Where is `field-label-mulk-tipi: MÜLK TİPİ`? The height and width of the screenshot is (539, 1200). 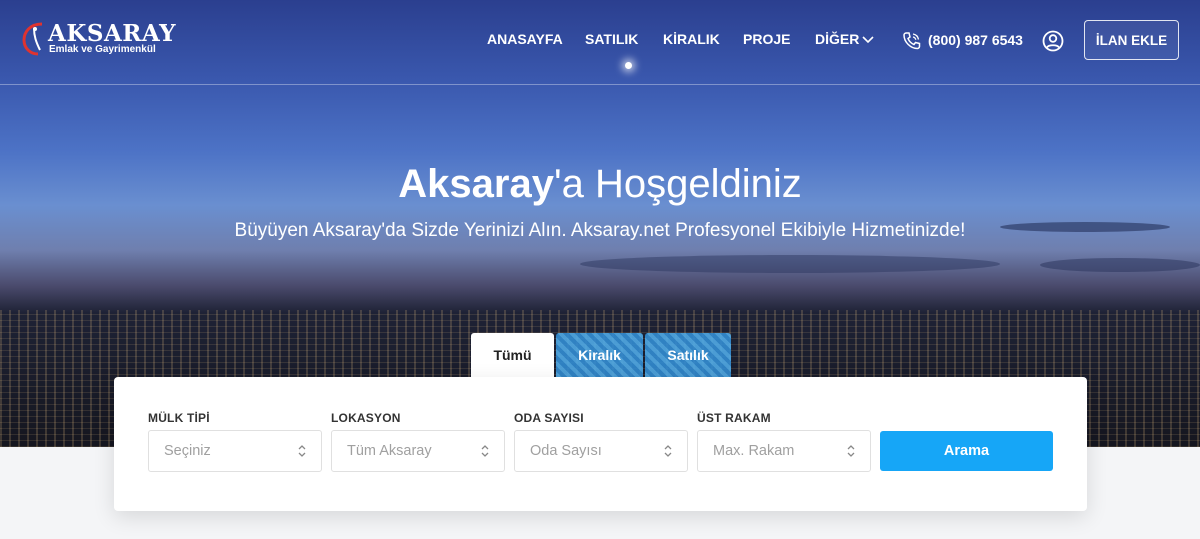
field-label-mulk-tipi: MÜLK TİPİ is located at coordinates (179, 418).